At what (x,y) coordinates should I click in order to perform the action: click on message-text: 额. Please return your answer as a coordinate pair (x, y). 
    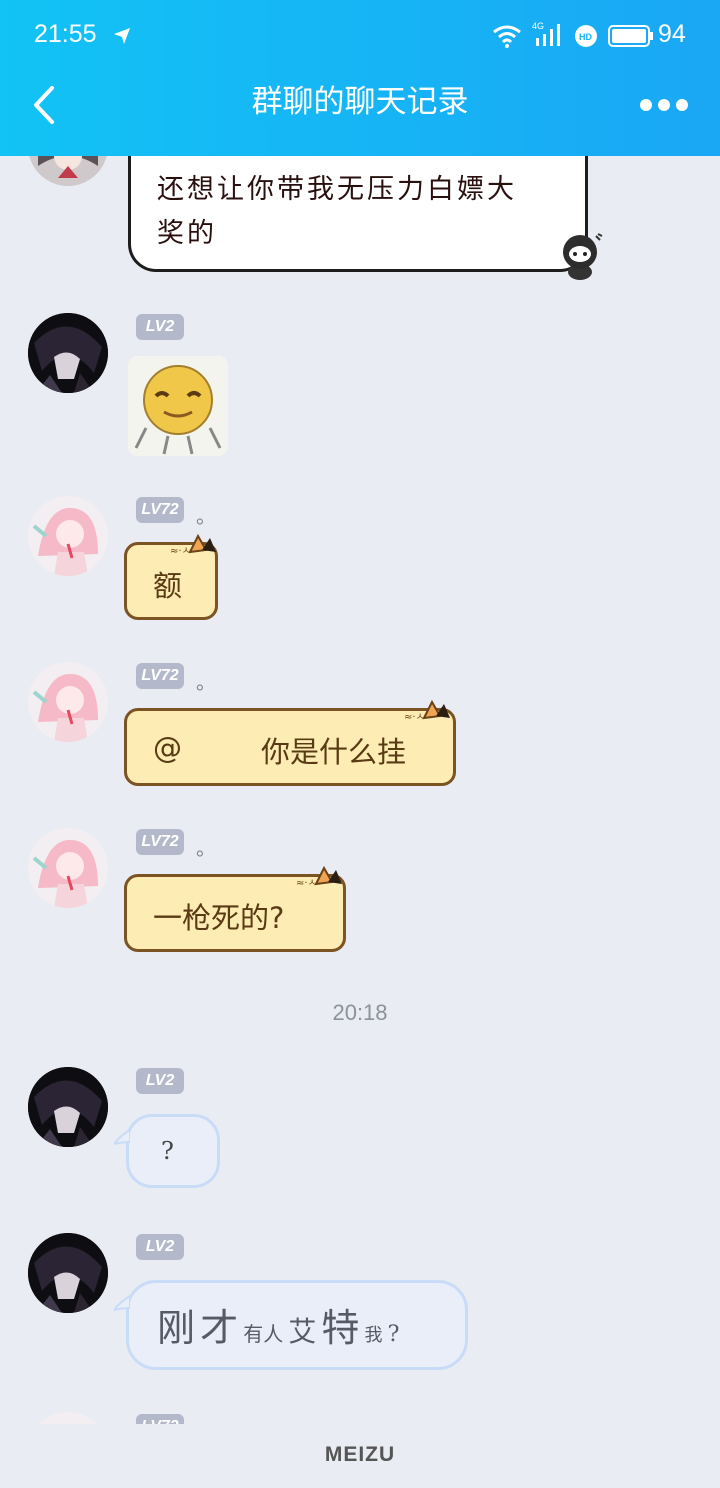
    Looking at the image, I should click on (168, 586).